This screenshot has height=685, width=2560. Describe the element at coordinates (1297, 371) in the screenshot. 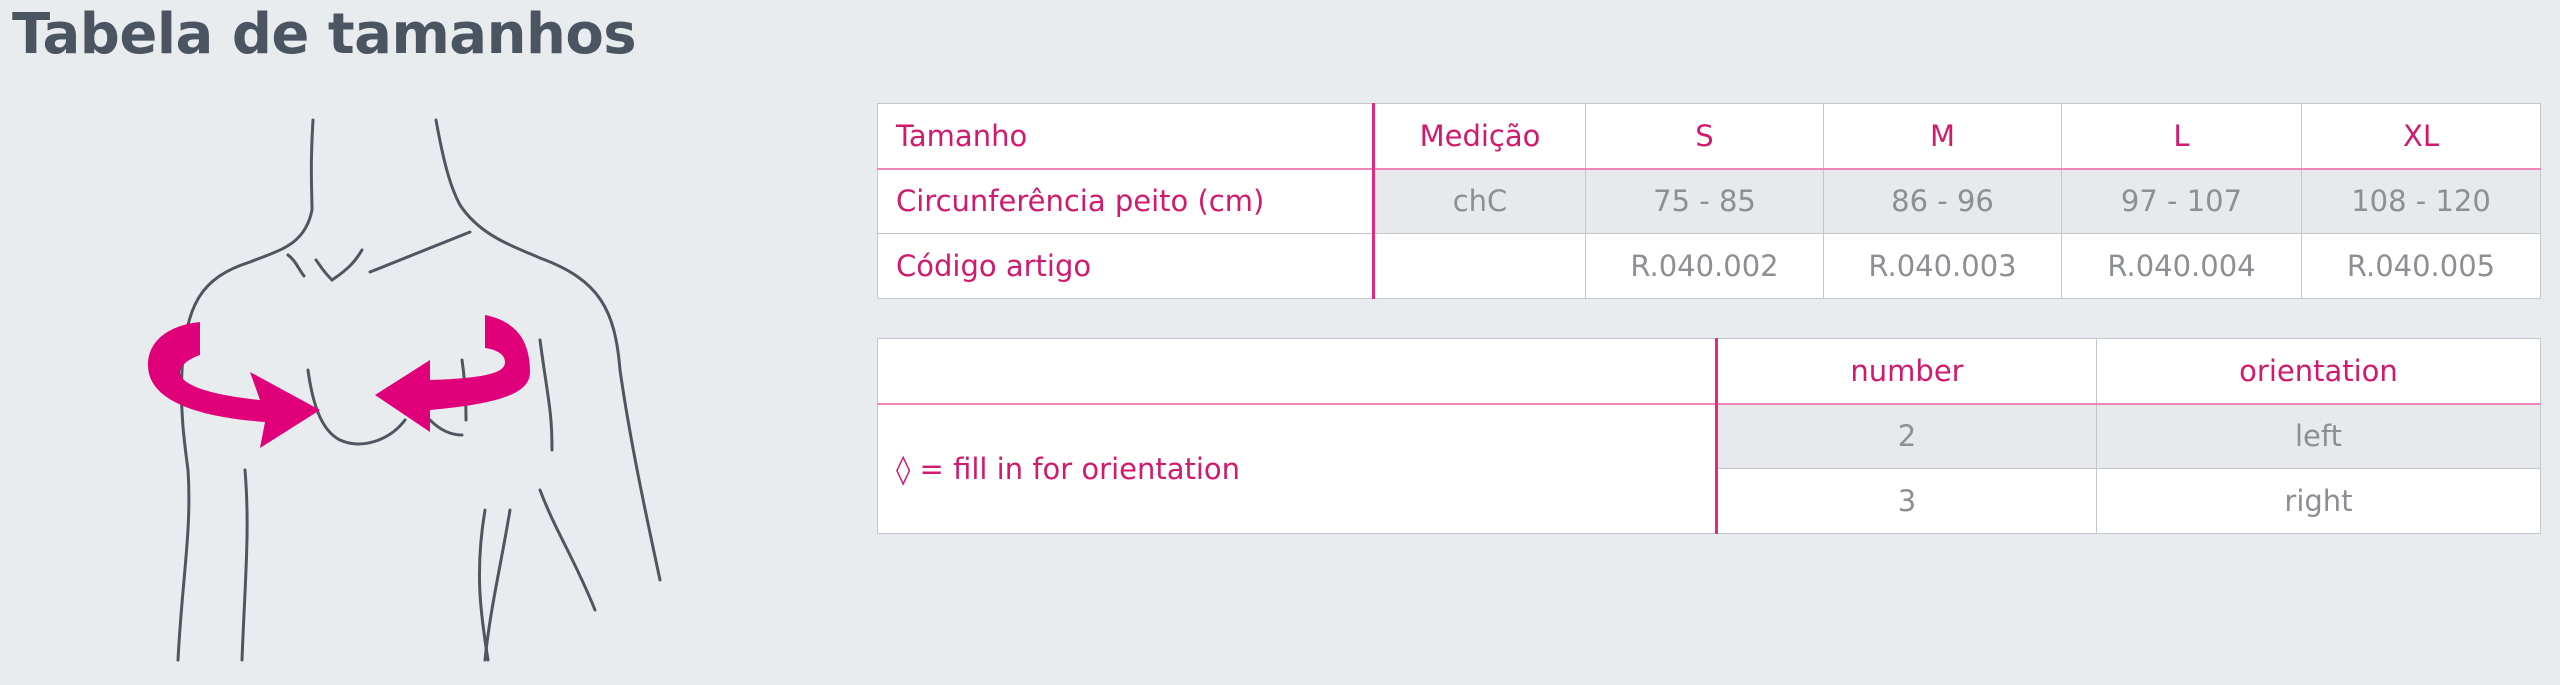

I see `blank-cell` at that location.